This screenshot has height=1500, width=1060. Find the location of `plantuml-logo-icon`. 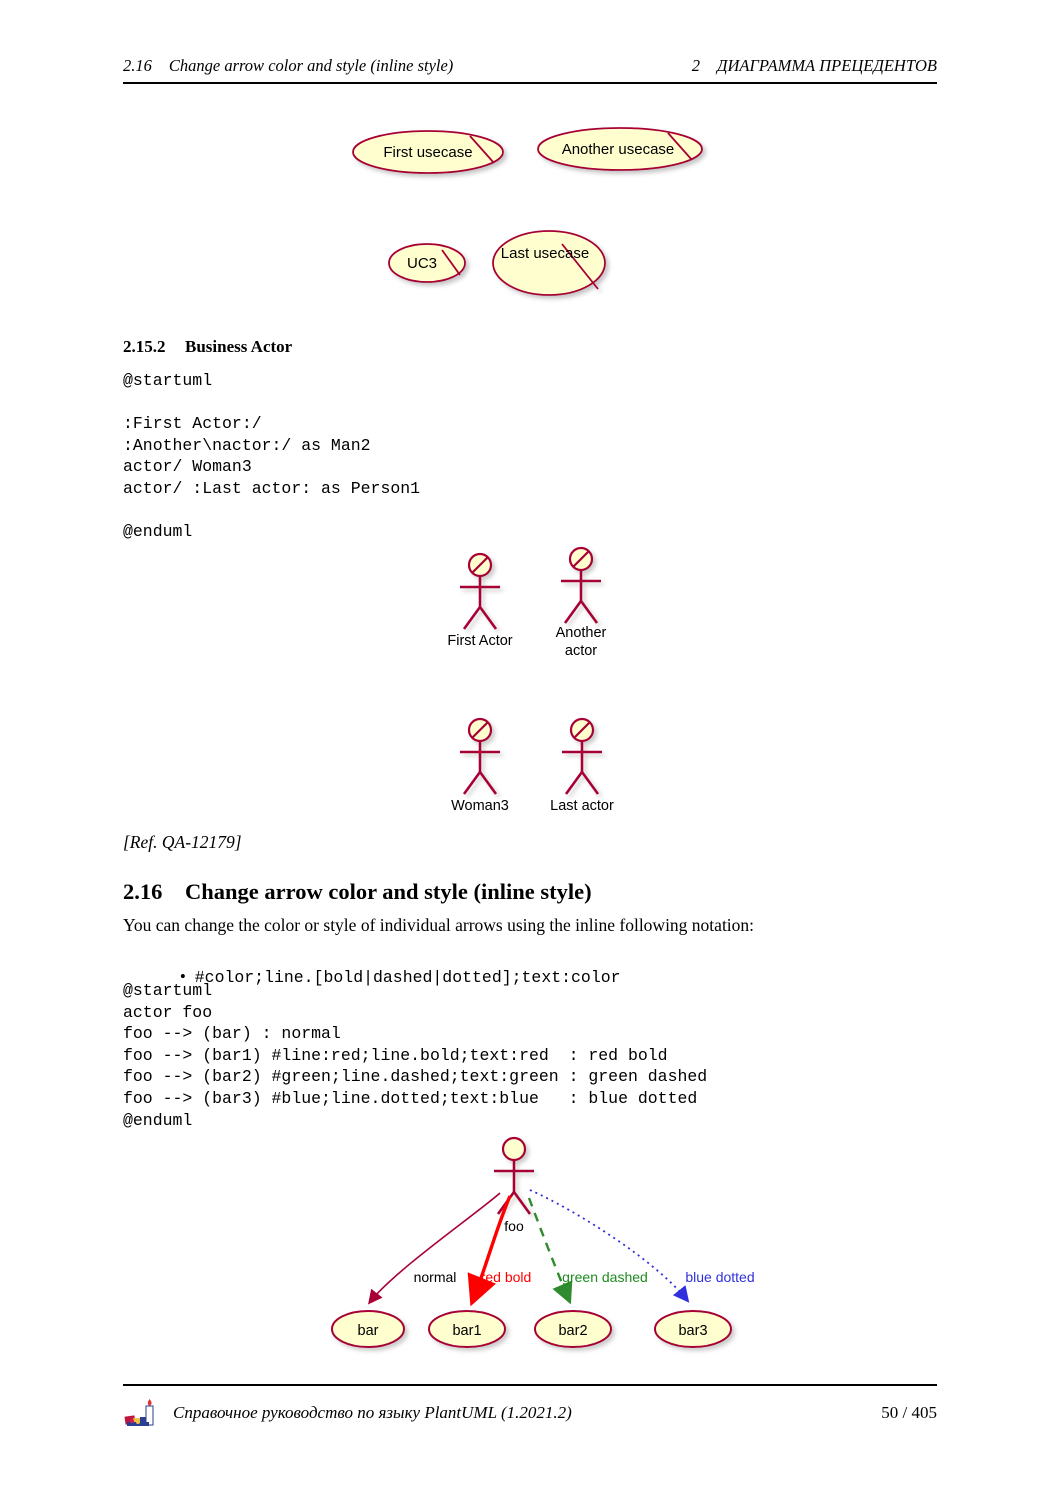

plantuml-logo-icon is located at coordinates (141, 1413).